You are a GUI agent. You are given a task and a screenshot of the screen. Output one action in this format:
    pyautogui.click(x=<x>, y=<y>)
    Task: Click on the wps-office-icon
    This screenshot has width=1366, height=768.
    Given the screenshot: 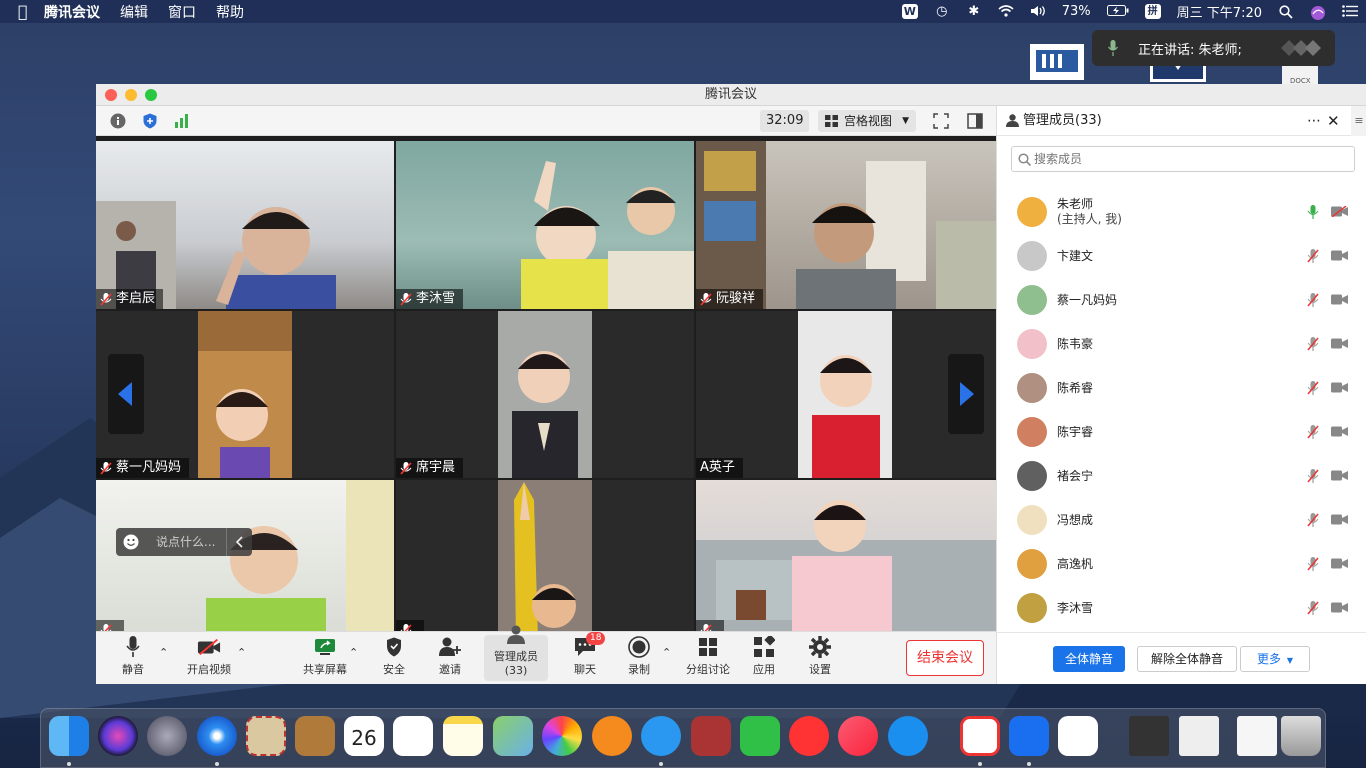 What is the action you would take?
    pyautogui.click(x=980, y=736)
    